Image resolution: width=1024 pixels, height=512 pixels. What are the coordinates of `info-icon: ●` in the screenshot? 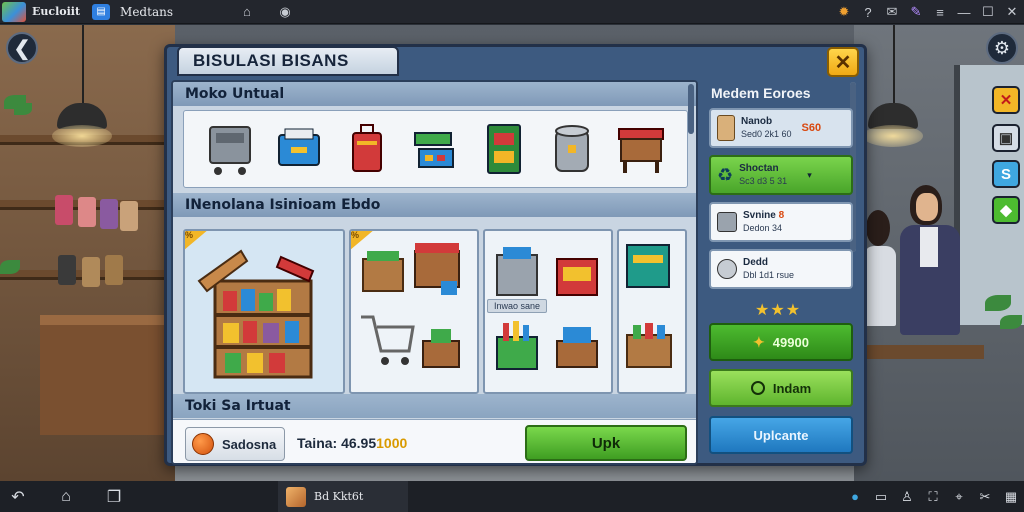 It's located at (855, 497).